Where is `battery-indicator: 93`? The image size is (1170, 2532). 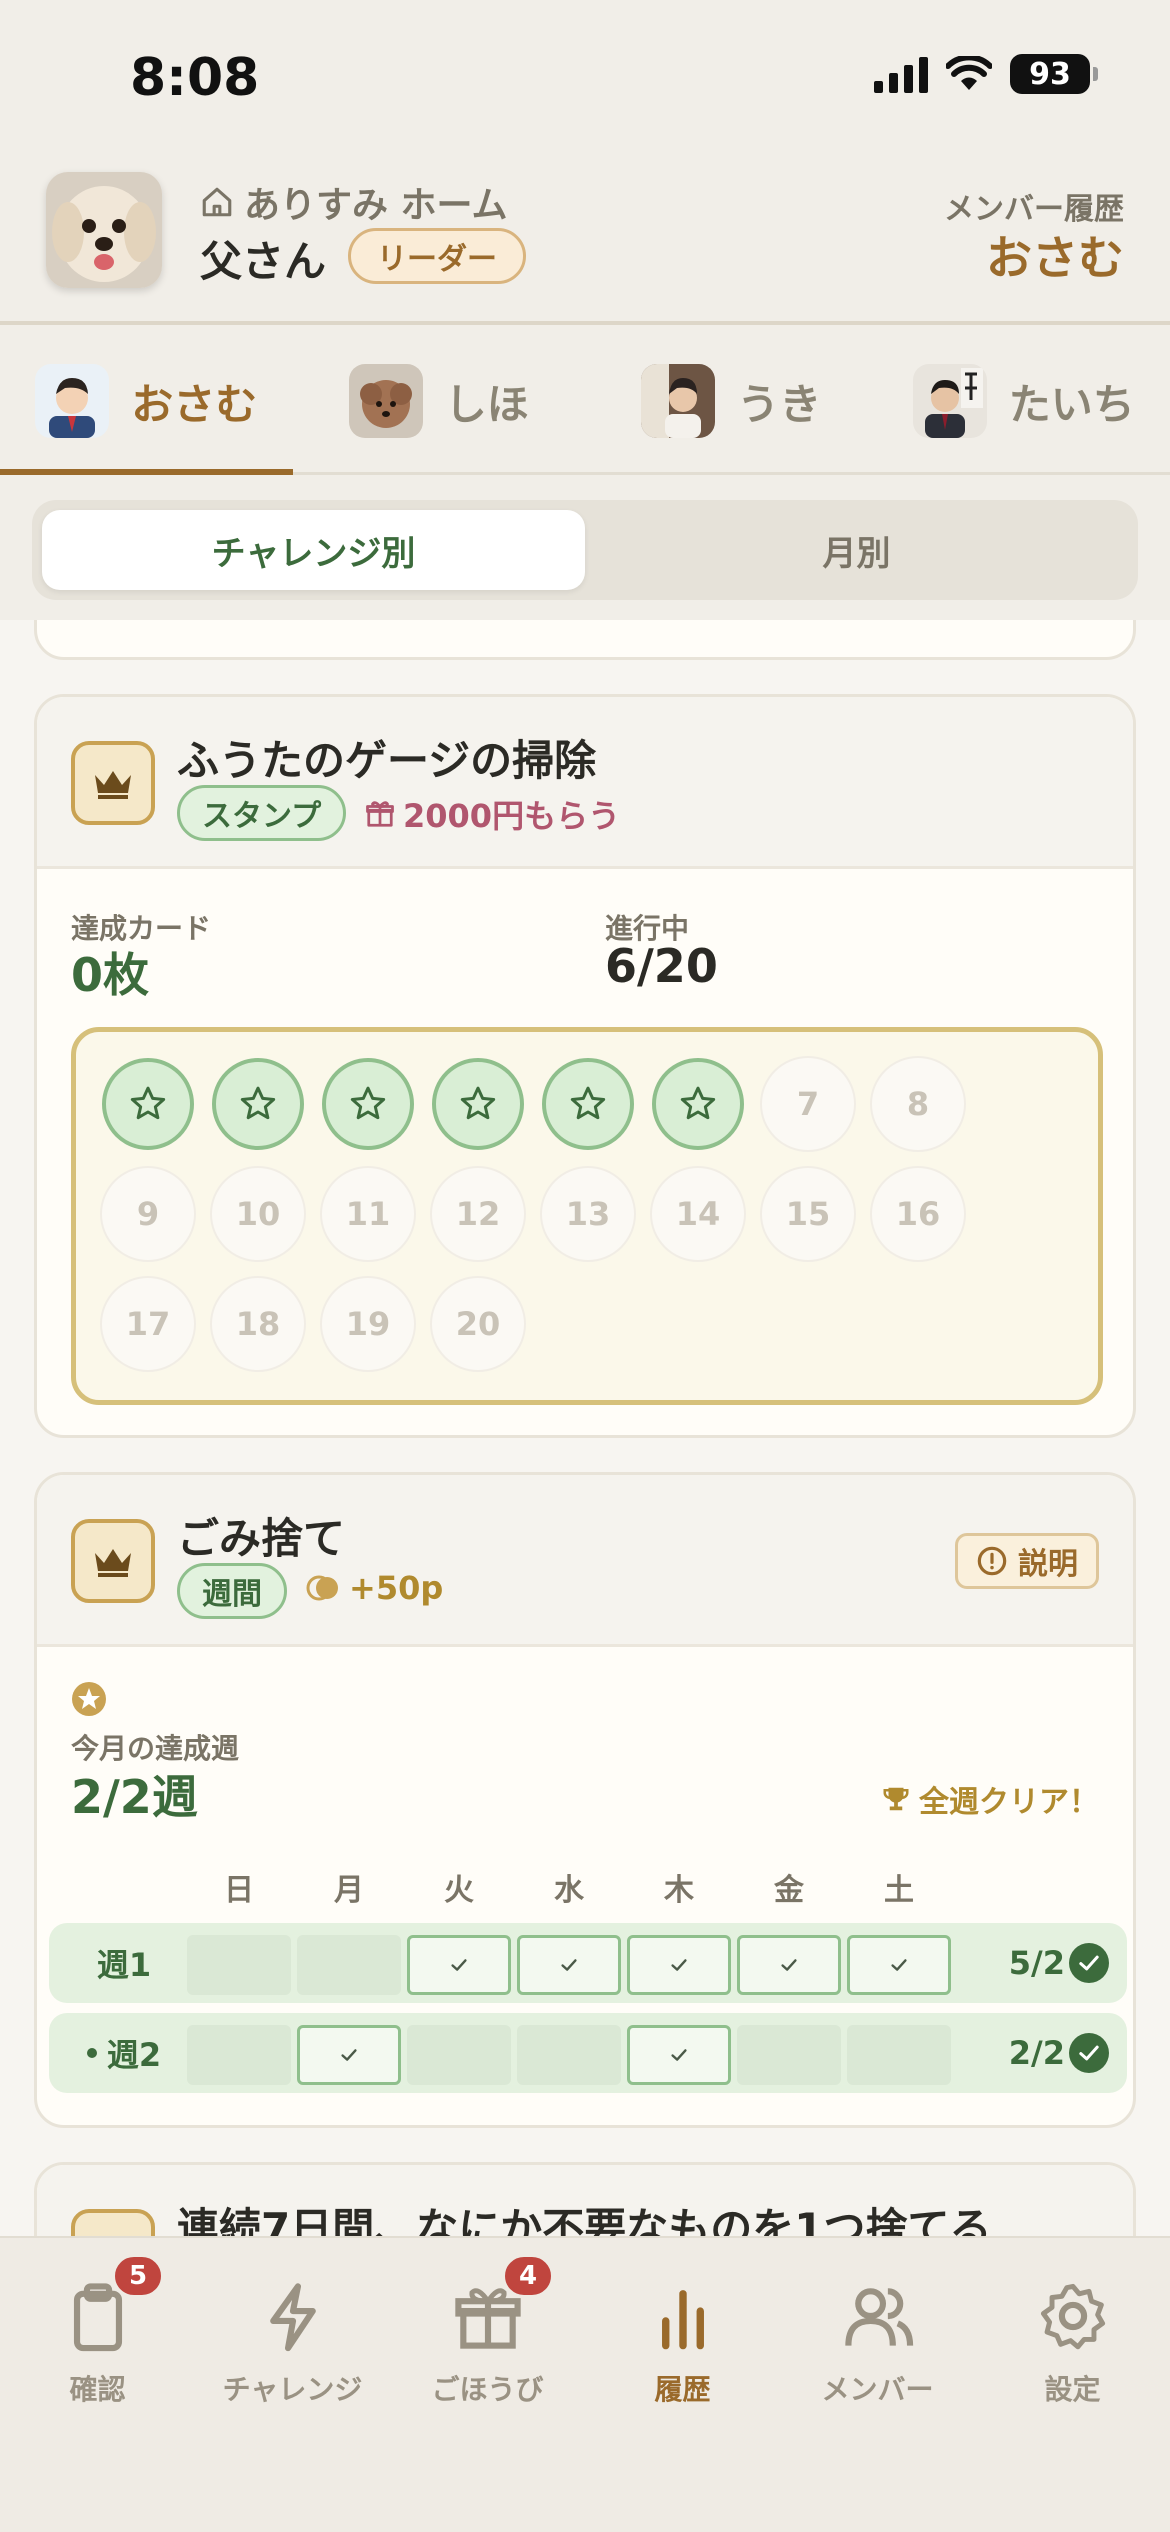
battery-indicator: 93 is located at coordinates (1054, 74).